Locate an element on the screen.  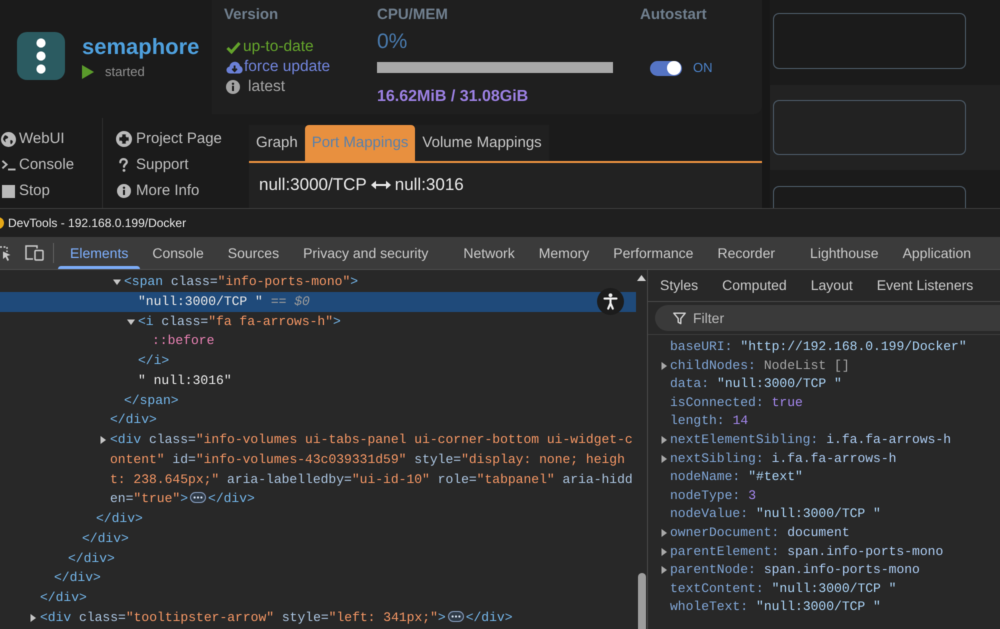
property-value: document is located at coordinates (818, 533).